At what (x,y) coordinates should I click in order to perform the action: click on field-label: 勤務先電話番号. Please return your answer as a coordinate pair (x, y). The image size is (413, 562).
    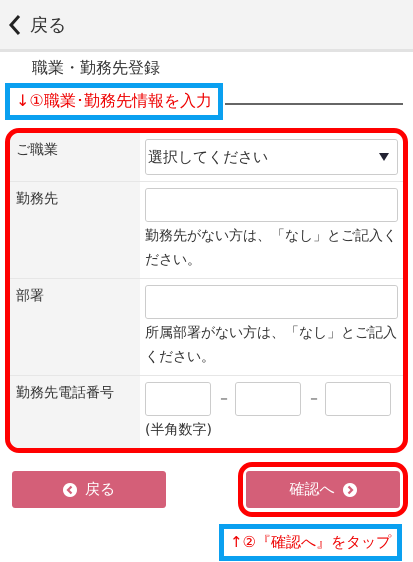
    Looking at the image, I should click on (75, 412).